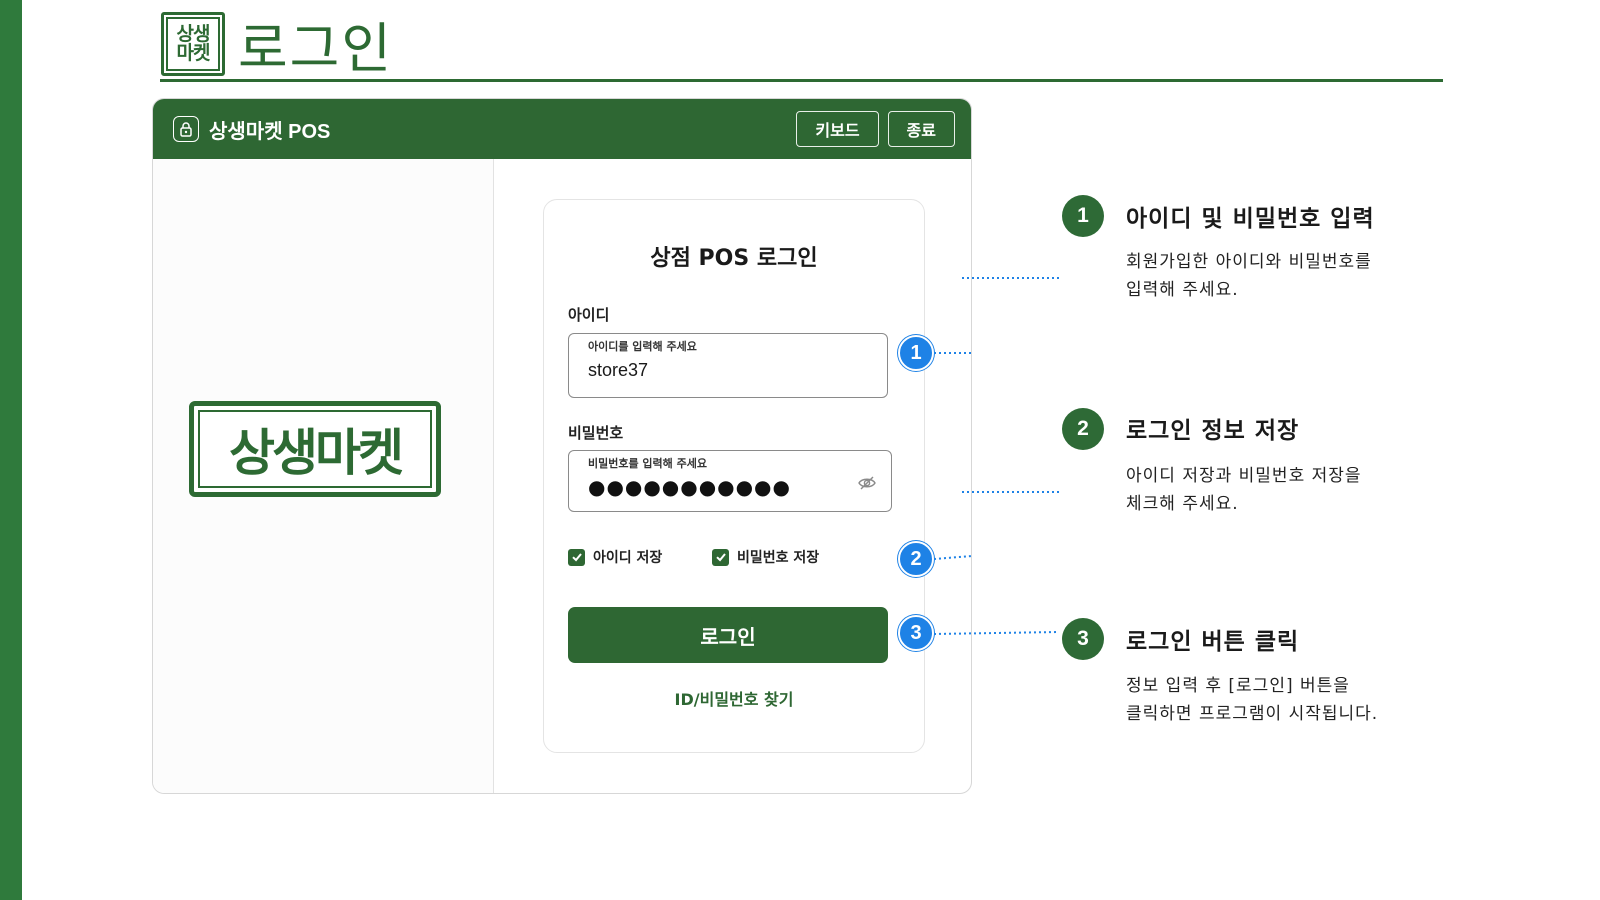 The height and width of the screenshot is (900, 1600). I want to click on marker-1: 1, so click(916, 353).